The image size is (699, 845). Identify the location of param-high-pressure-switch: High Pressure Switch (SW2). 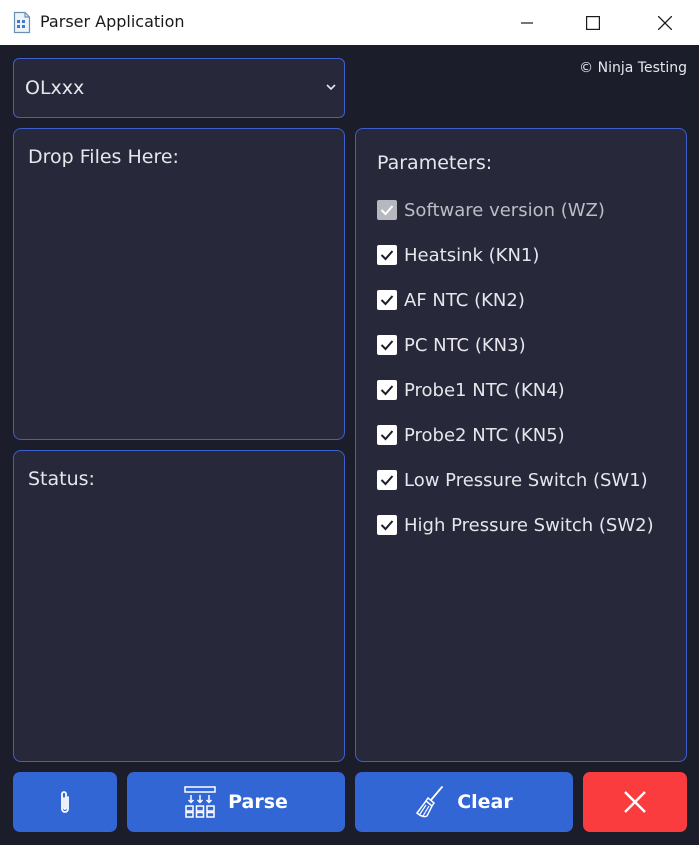
(515, 525).